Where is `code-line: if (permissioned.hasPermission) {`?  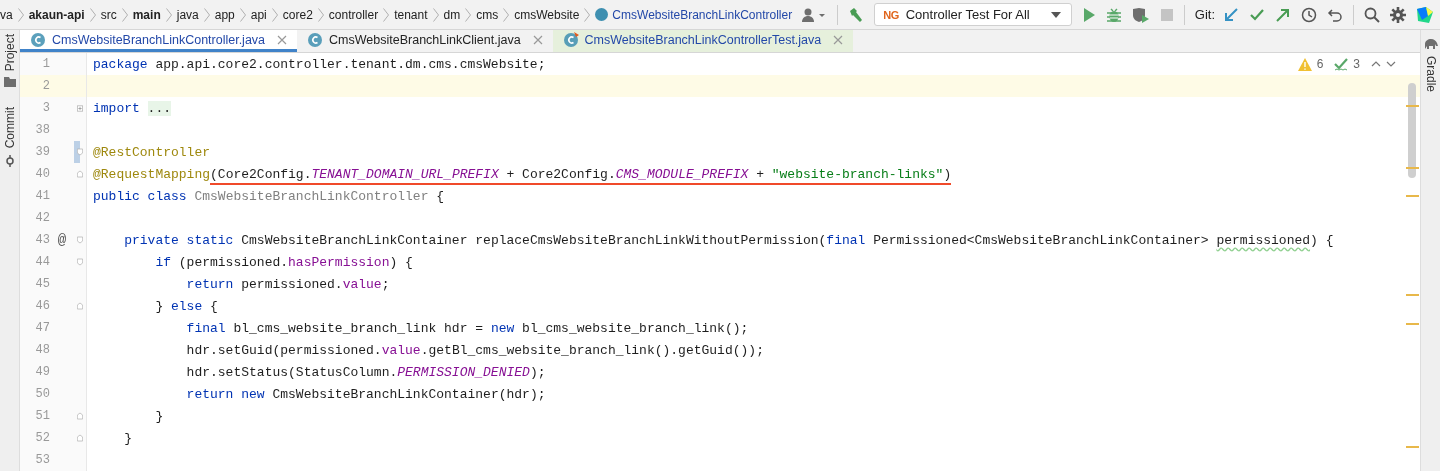
code-line: if (permissioned.hasPermission) { is located at coordinates (283, 262).